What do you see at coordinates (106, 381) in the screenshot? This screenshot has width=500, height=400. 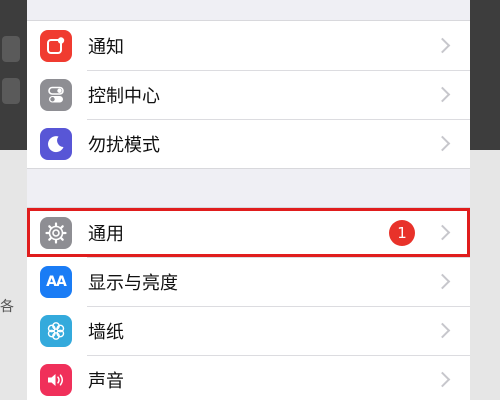 I see `settings-row-label: 声音` at bounding box center [106, 381].